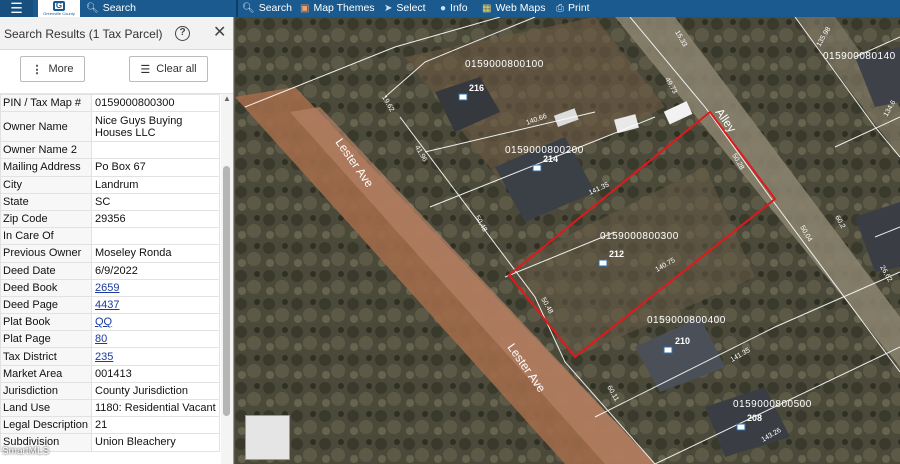 The image size is (900, 464). I want to click on address-label: 212, so click(616, 254).